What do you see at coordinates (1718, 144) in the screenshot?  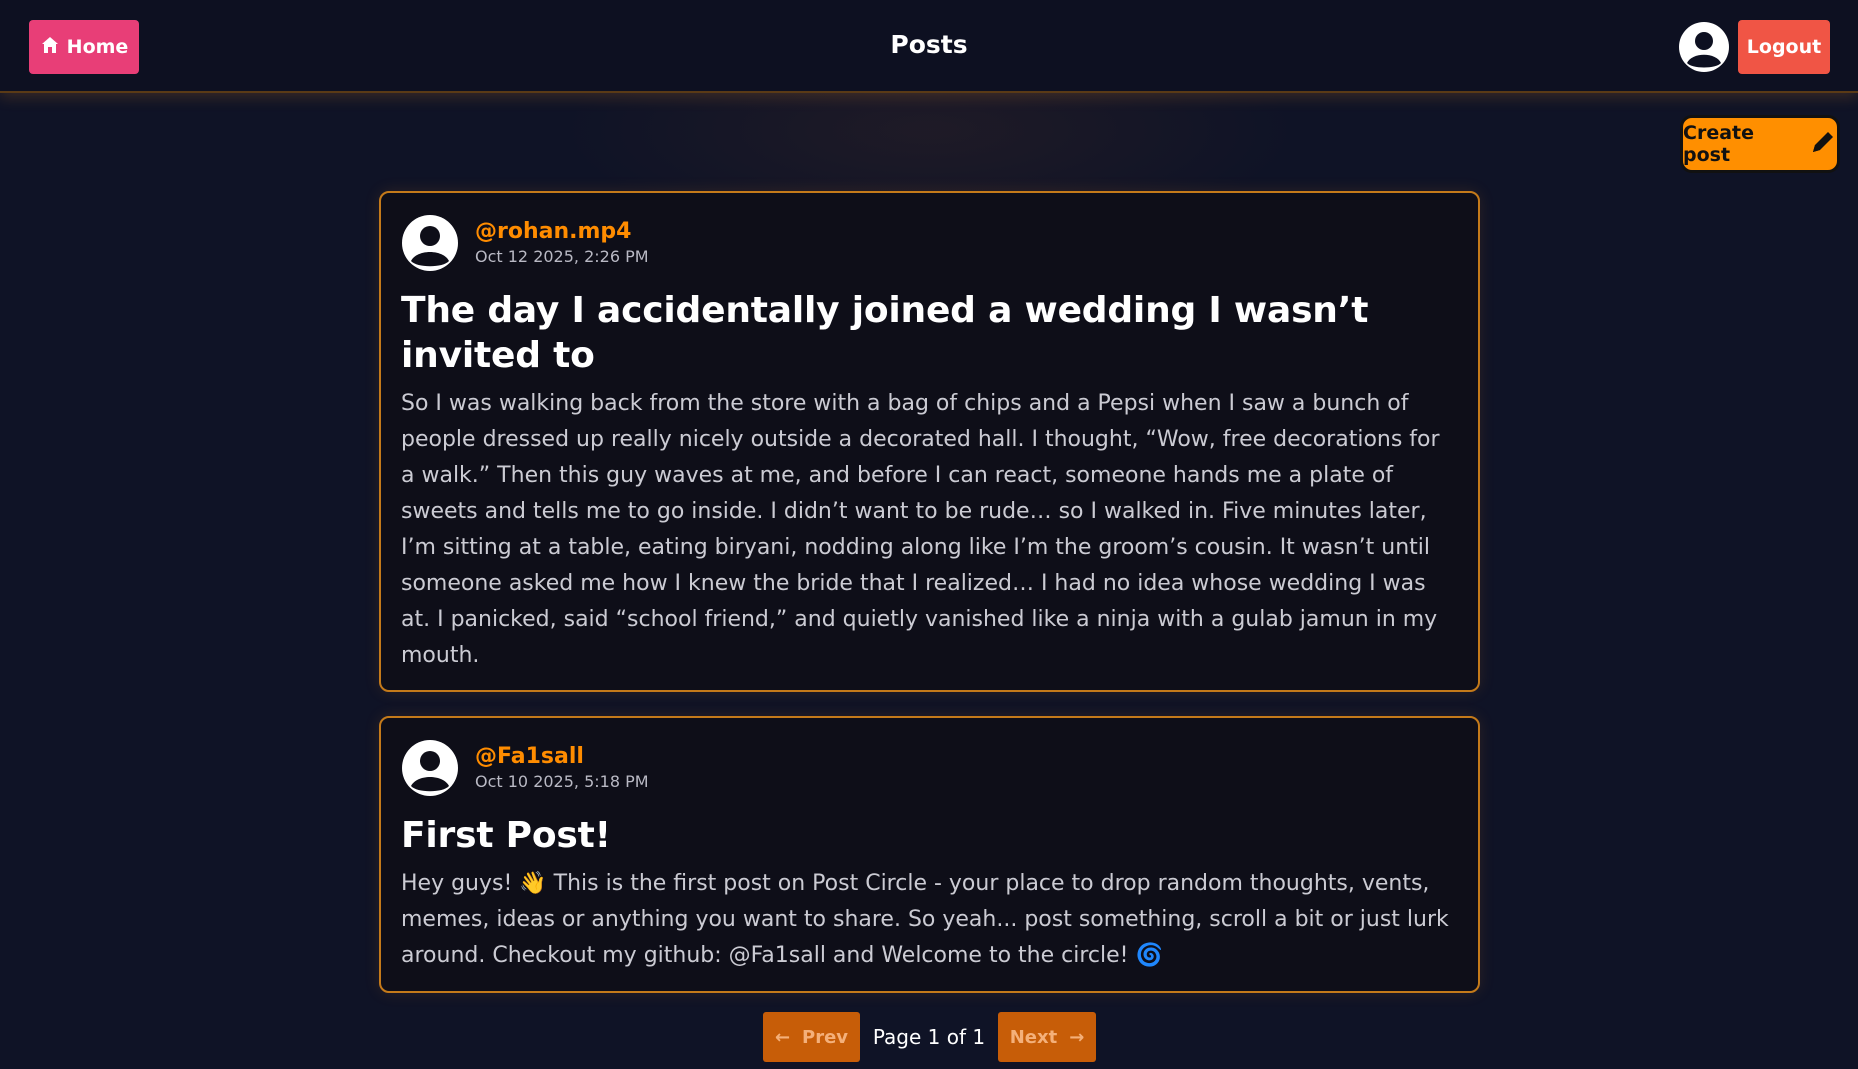 I see `create-post-label: Create post` at bounding box center [1718, 144].